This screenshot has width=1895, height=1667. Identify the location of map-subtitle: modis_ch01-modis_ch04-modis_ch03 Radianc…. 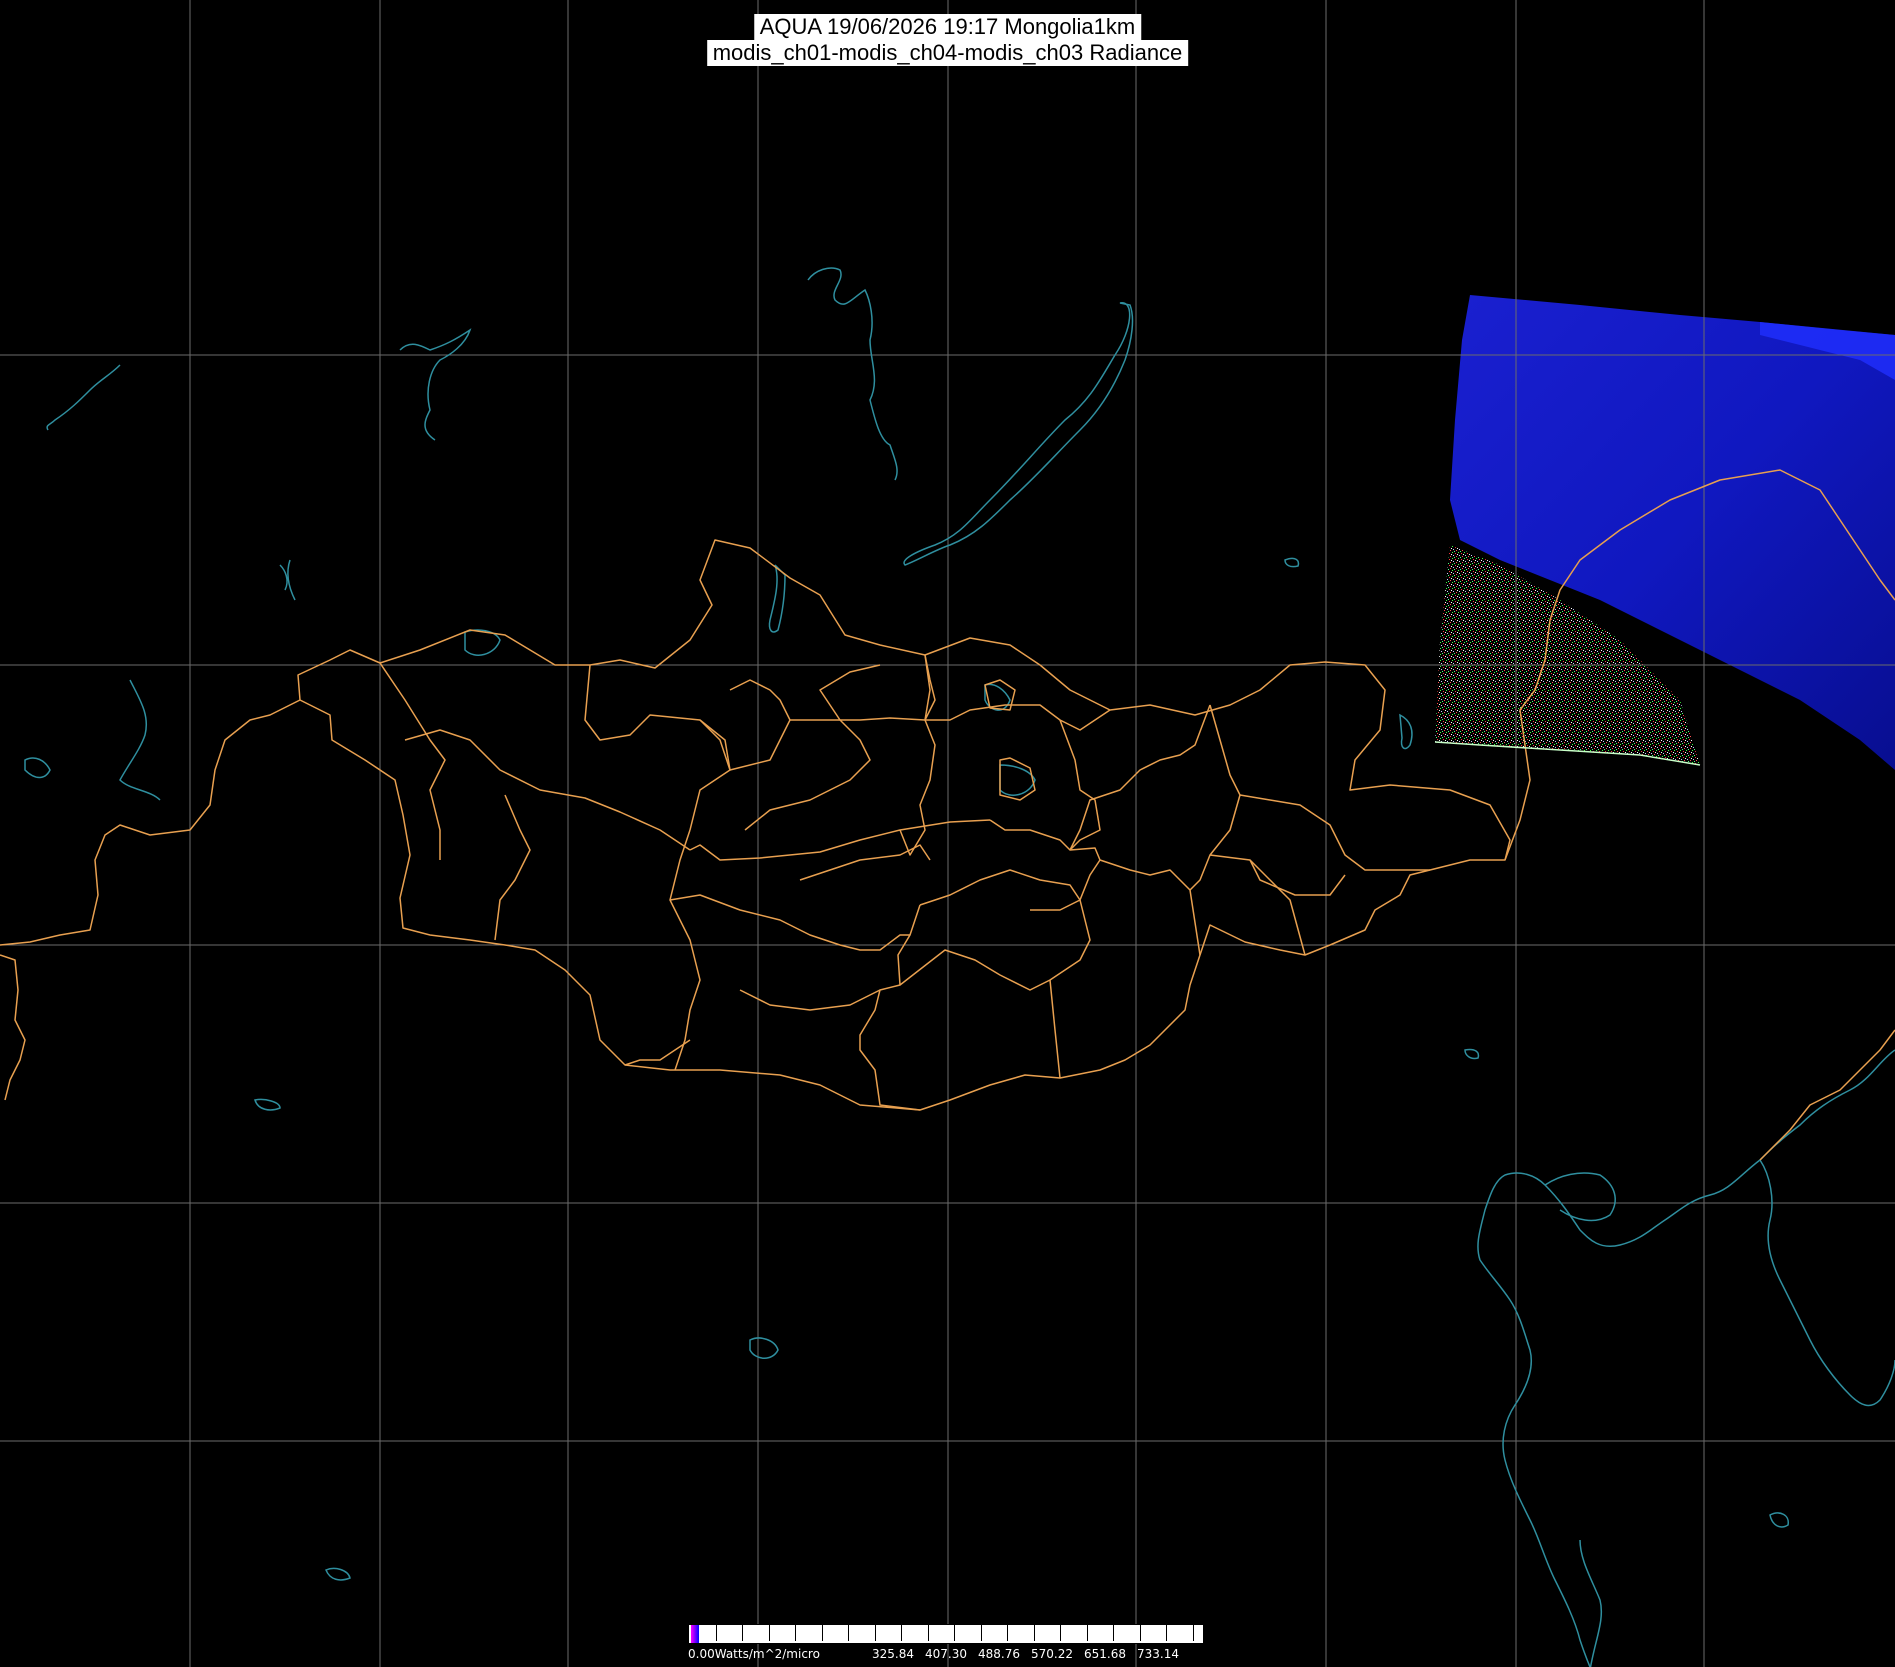
(947, 53).